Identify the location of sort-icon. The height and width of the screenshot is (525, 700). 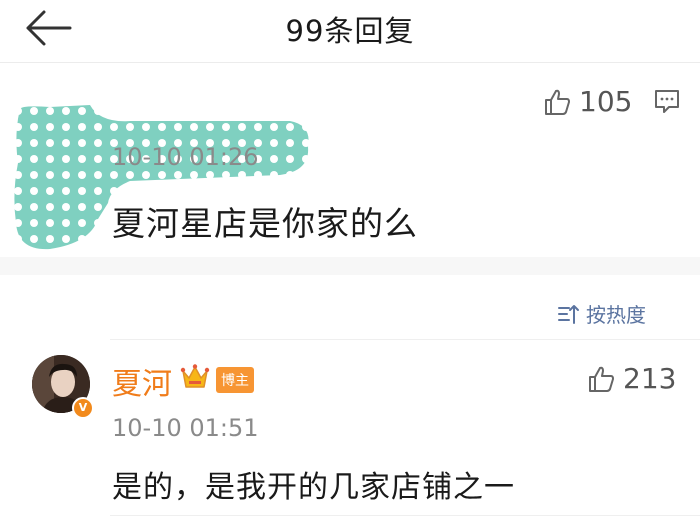
(568, 314).